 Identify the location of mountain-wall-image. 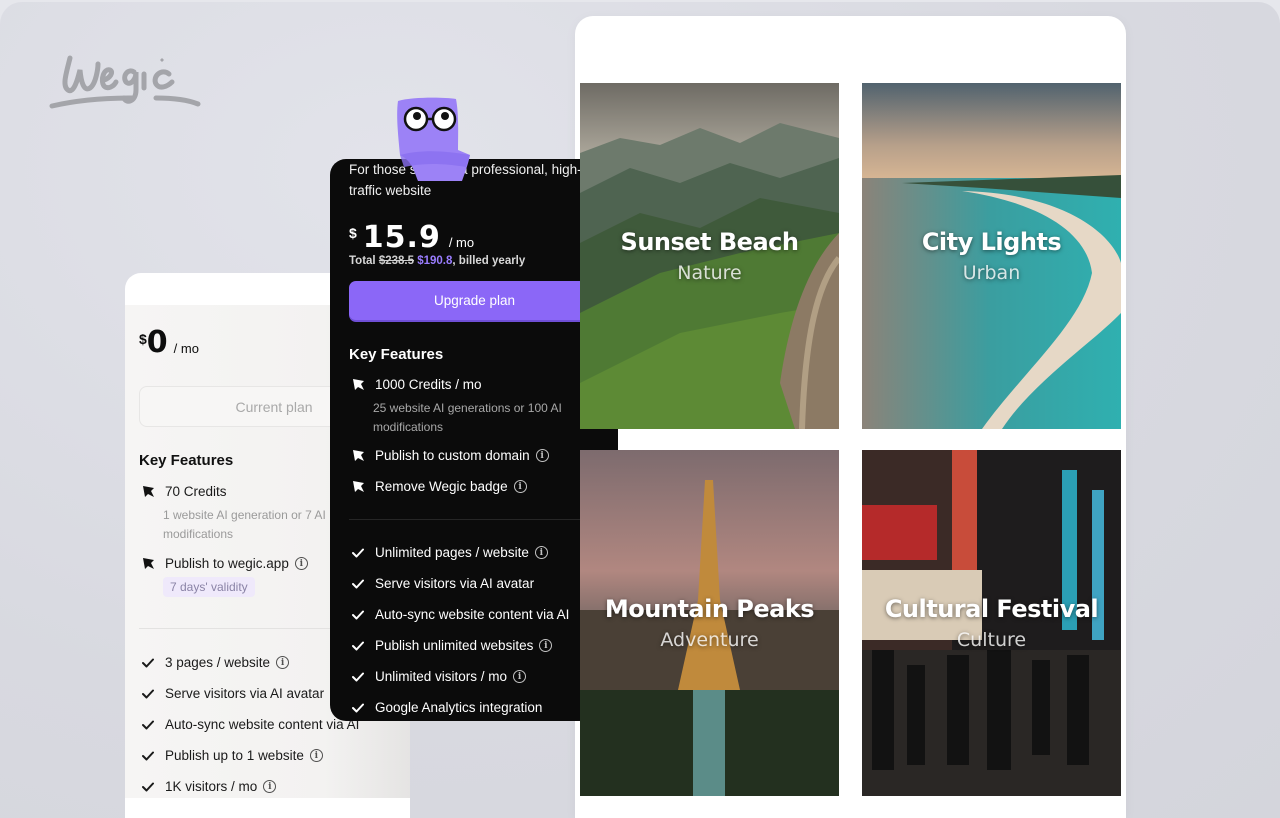
(709, 256).